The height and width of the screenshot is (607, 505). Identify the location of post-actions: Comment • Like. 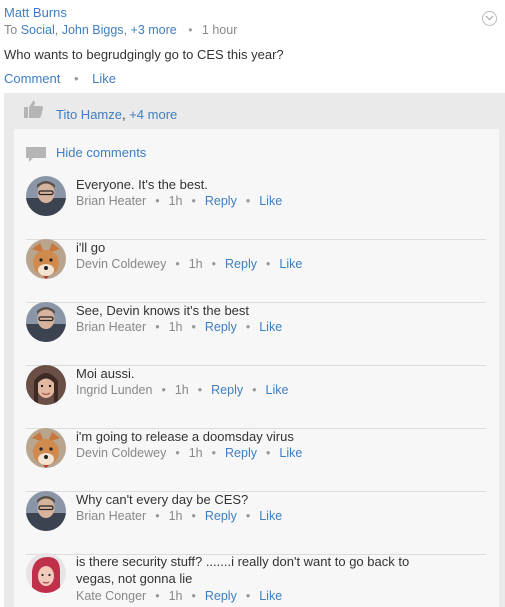
(60, 78).